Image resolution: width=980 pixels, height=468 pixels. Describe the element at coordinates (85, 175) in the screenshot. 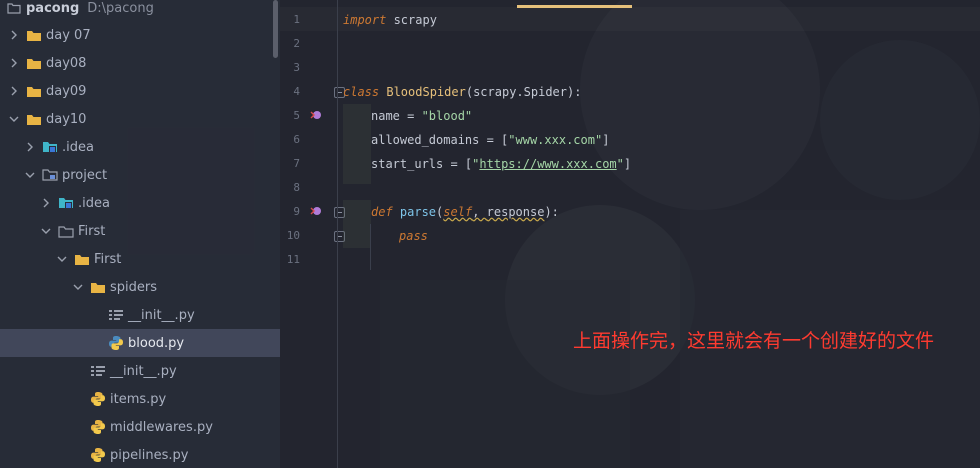

I see `tree-item-label: project` at that location.